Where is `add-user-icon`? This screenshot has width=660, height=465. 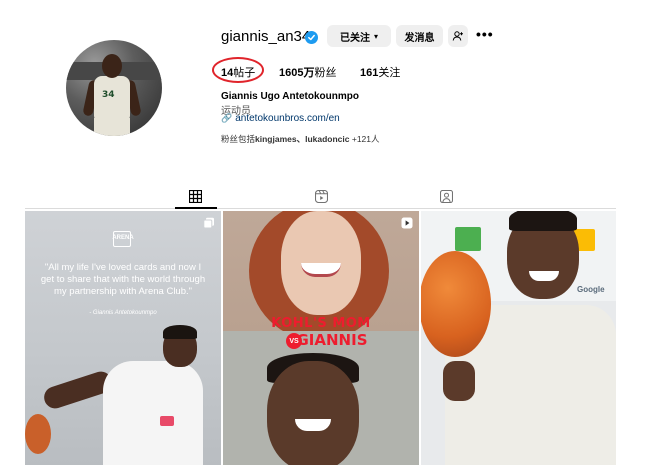 add-user-icon is located at coordinates (457, 36).